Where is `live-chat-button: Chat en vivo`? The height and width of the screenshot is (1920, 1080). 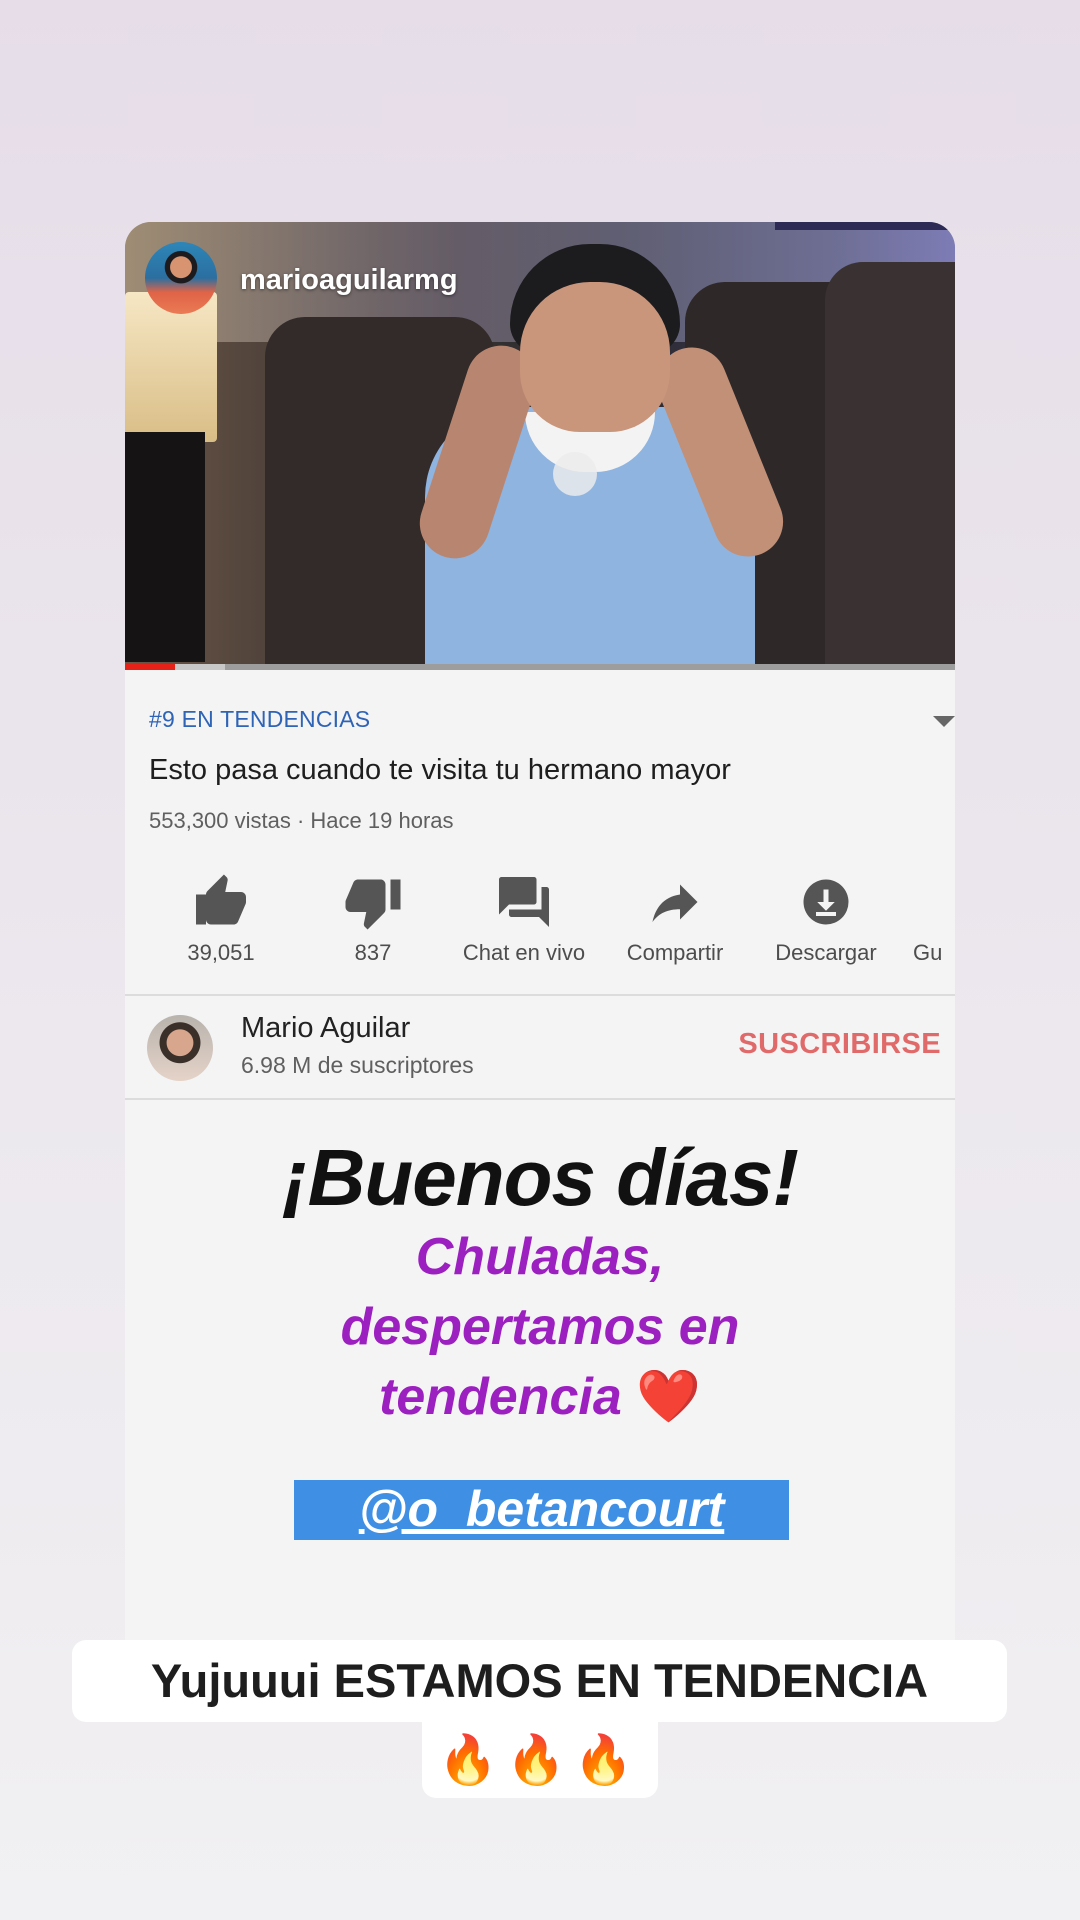 live-chat-button: Chat en vivo is located at coordinates (524, 919).